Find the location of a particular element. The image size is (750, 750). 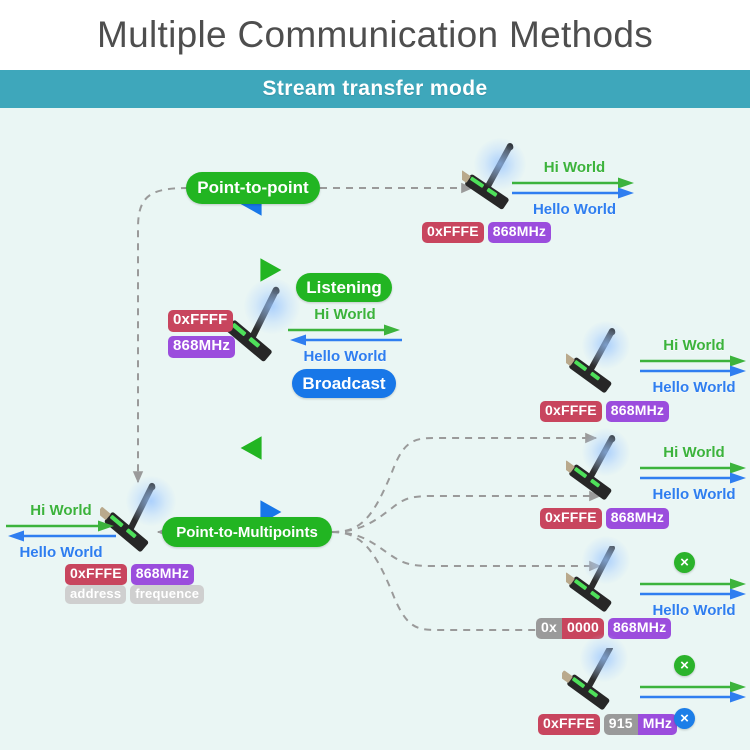

device-left-peer-captions: address frequence is located at coordinates (135, 595).